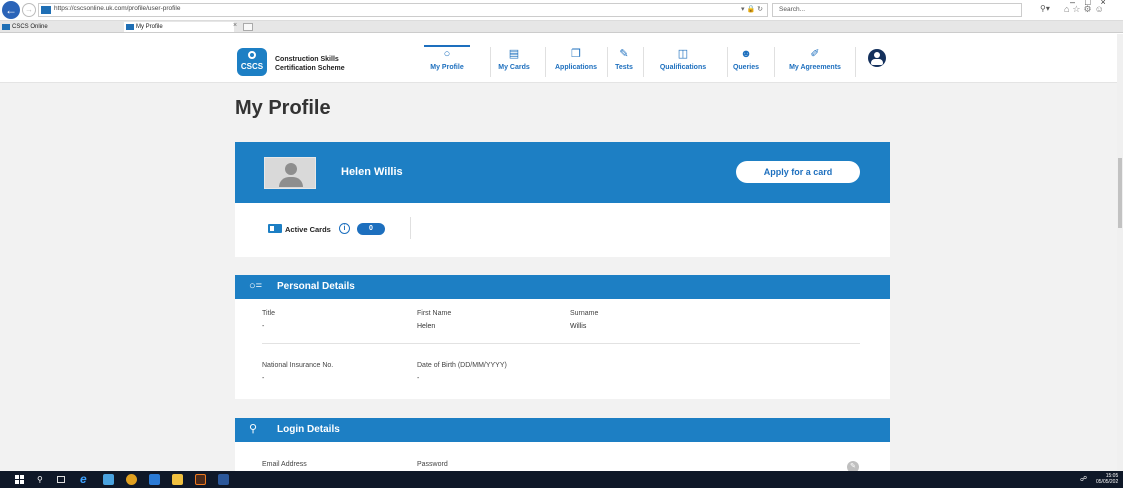  I want to click on title-value: -, so click(263, 326).